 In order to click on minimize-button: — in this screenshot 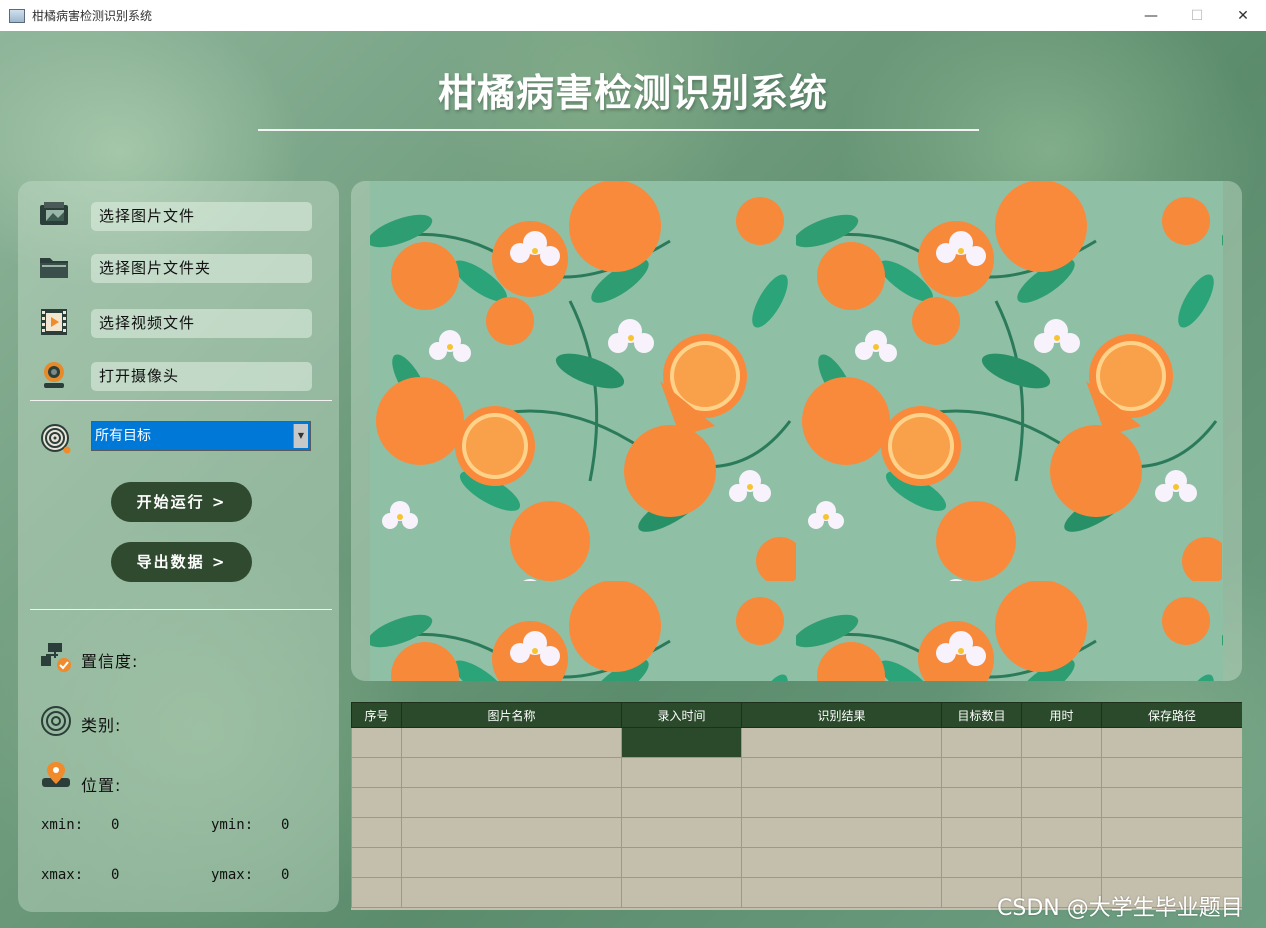, I will do `click(1151, 15)`.